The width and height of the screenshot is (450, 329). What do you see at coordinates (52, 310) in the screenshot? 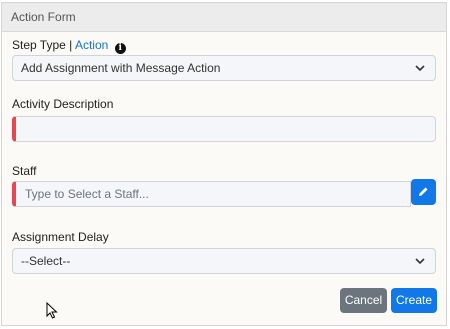
I see `mouse-cursor-icon` at bounding box center [52, 310].